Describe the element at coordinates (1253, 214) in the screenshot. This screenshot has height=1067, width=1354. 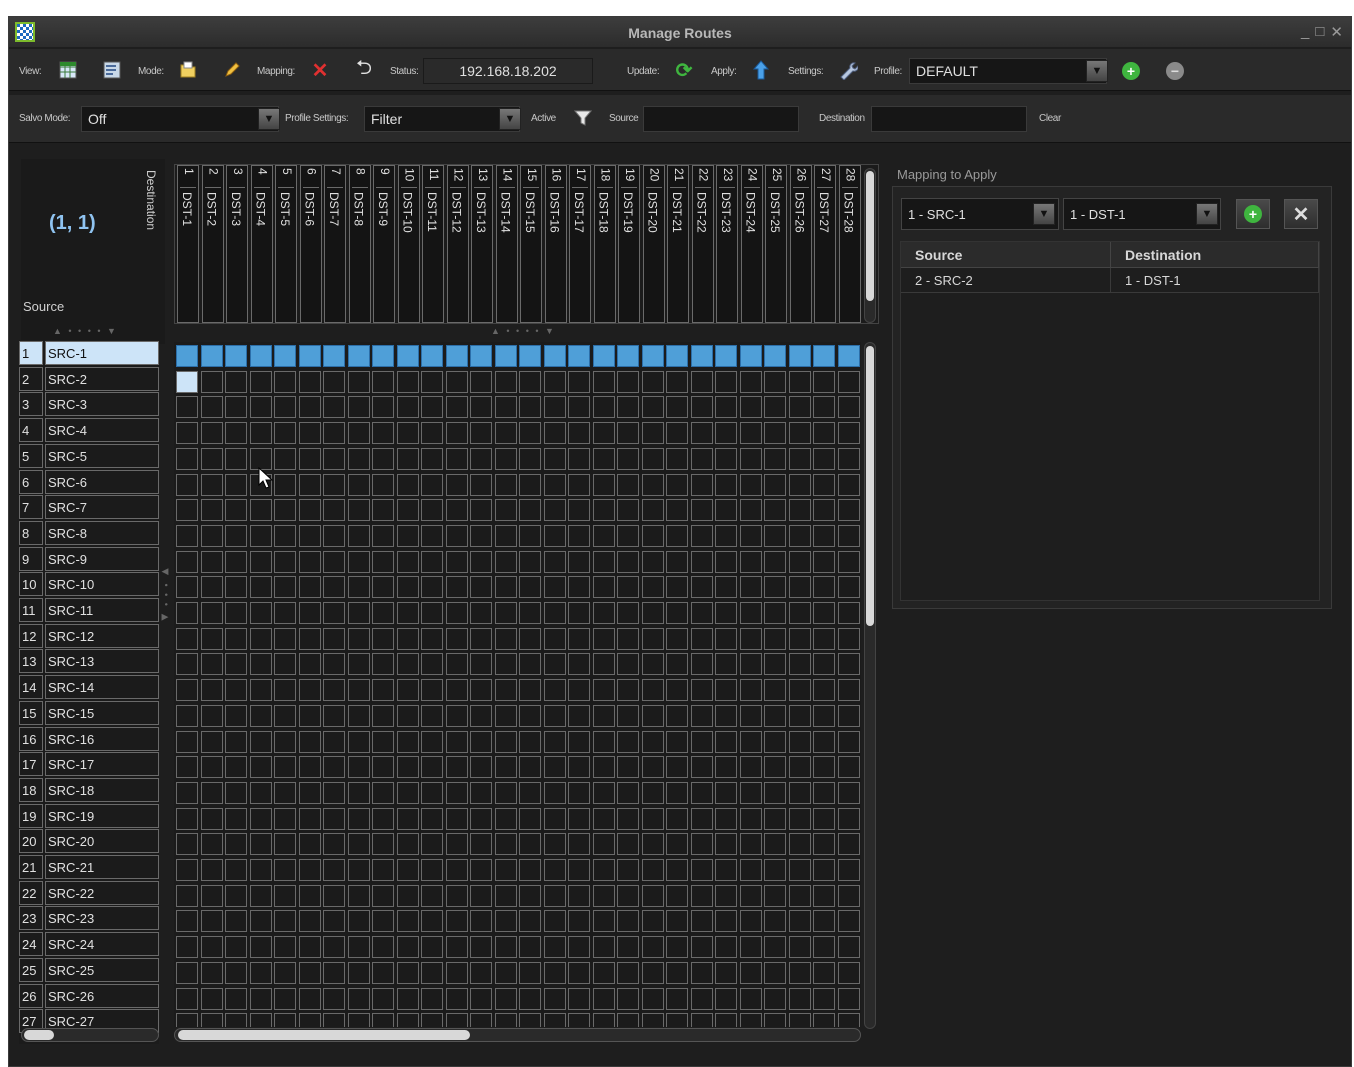
I see `add-mapping-button: +` at that location.